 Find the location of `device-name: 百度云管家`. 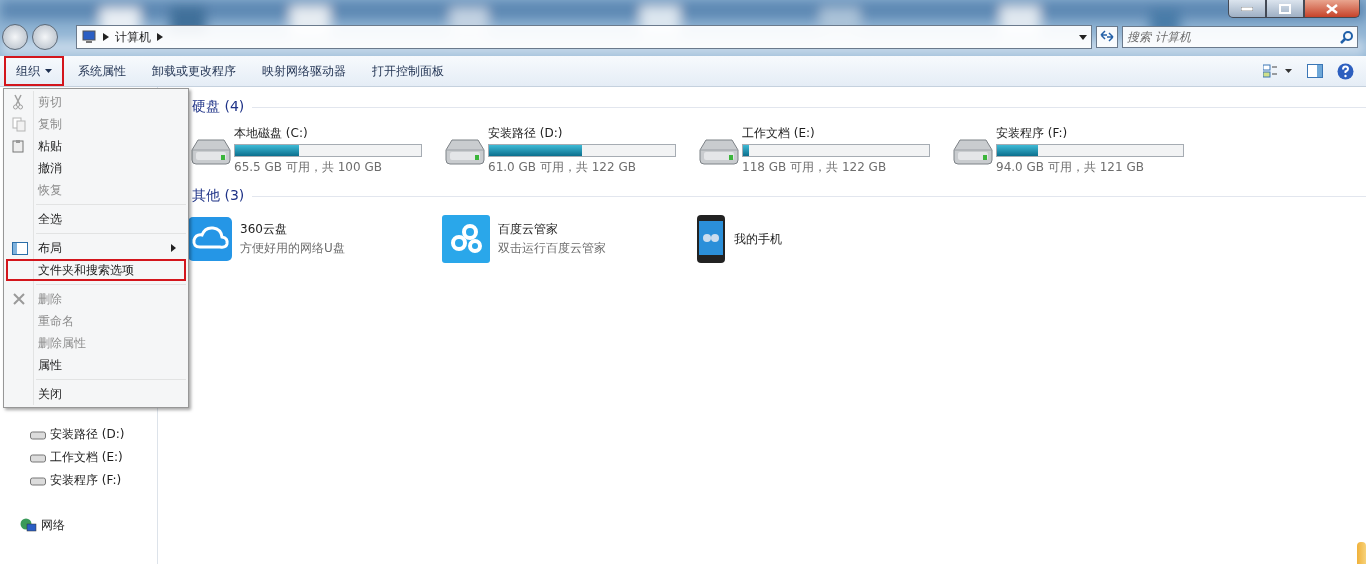

device-name: 百度云管家 is located at coordinates (552, 229).